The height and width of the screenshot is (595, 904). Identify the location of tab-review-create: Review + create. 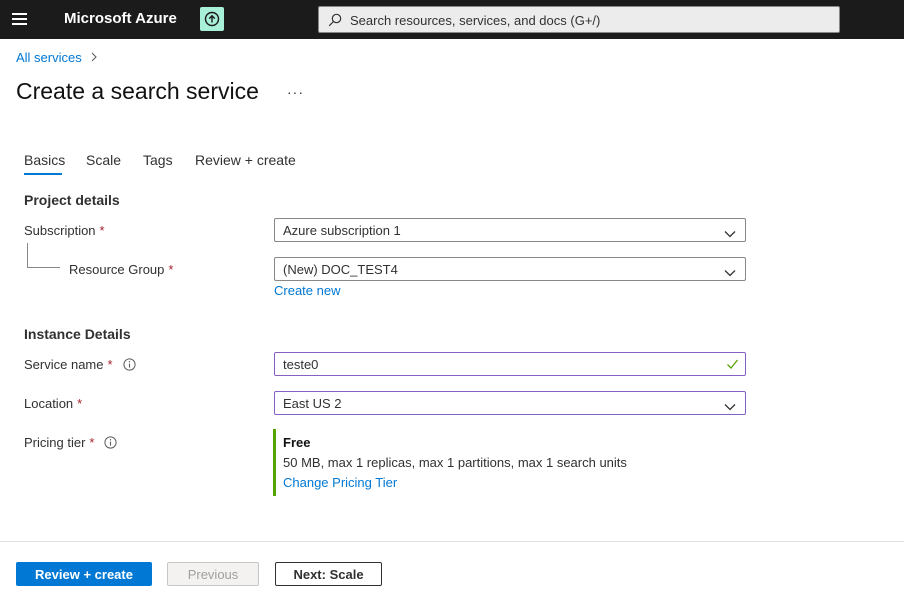
(245, 160).